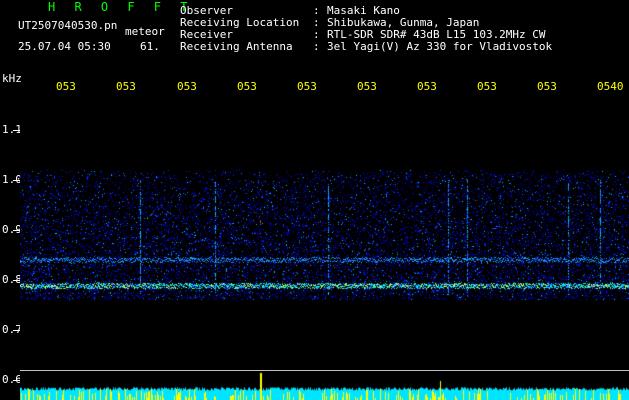 This screenshot has width=629, height=400. What do you see at coordinates (12, 78) in the screenshot?
I see `axis-unit-label: kHz` at bounding box center [12, 78].